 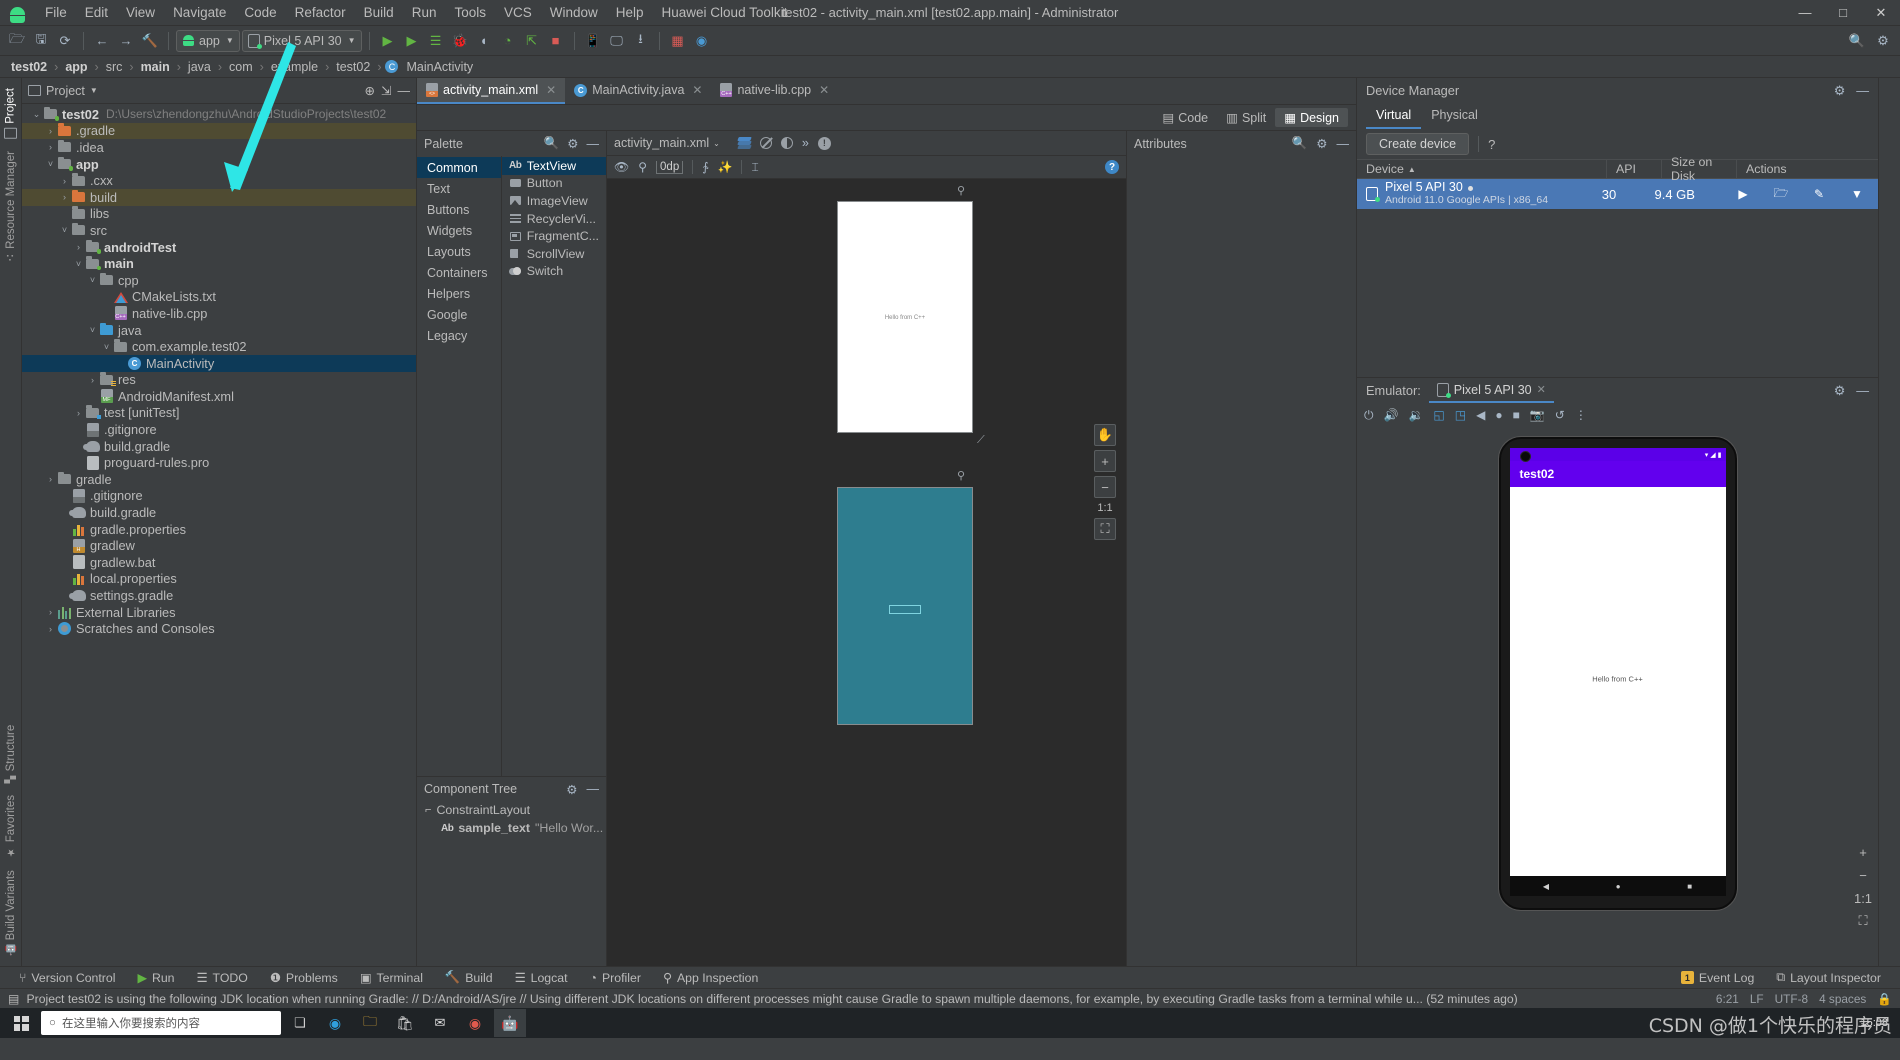 I want to click on search-icon: 🔍, so click(x=1857, y=41).